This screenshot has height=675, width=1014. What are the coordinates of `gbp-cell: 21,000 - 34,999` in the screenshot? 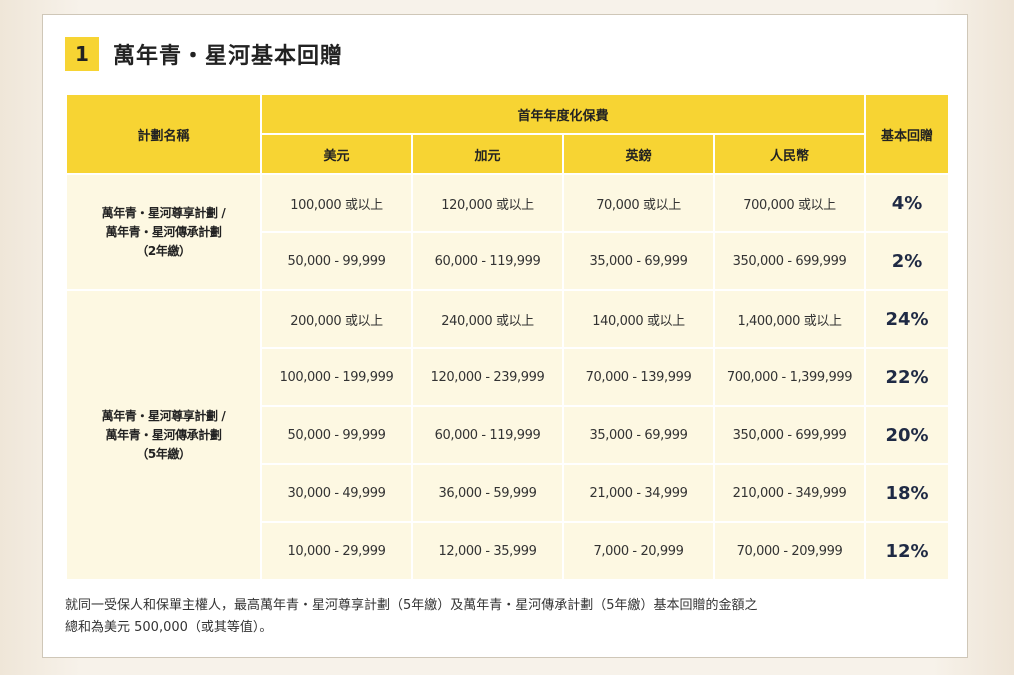 It's located at (638, 493).